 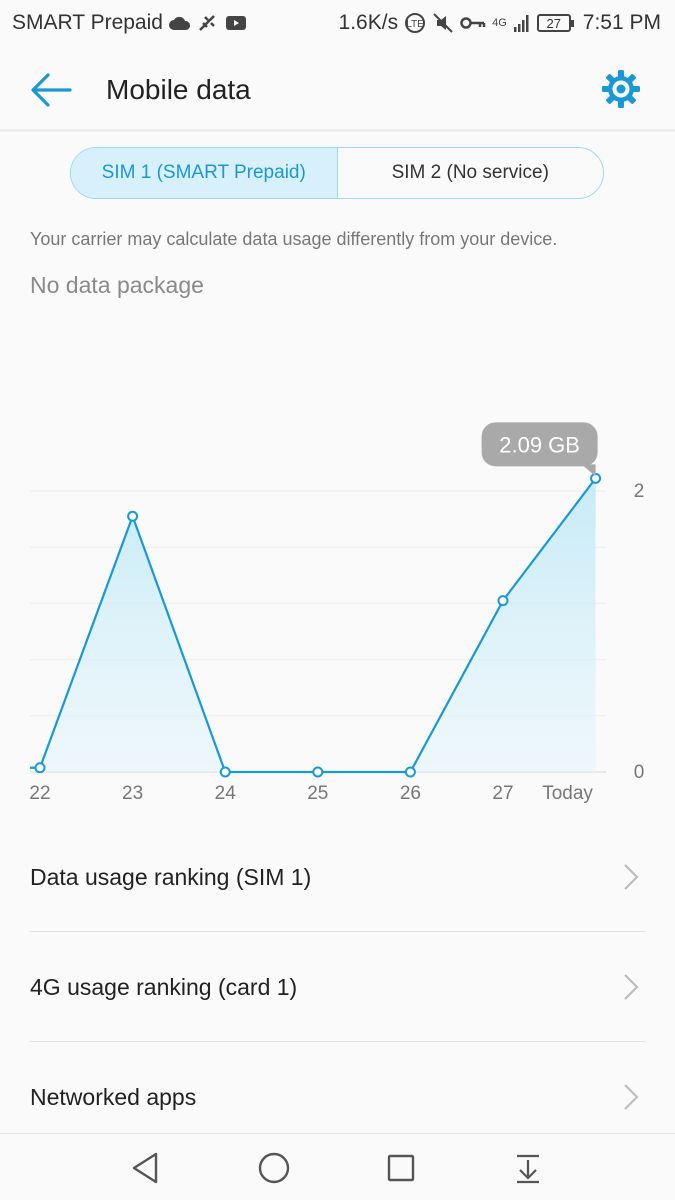 I want to click on x-tick-label: 25, so click(x=317, y=793).